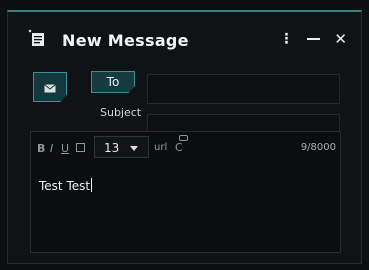 Image resolution: width=369 pixels, height=270 pixels. Describe the element at coordinates (121, 147) in the screenshot. I see `font-size-select: 13` at that location.